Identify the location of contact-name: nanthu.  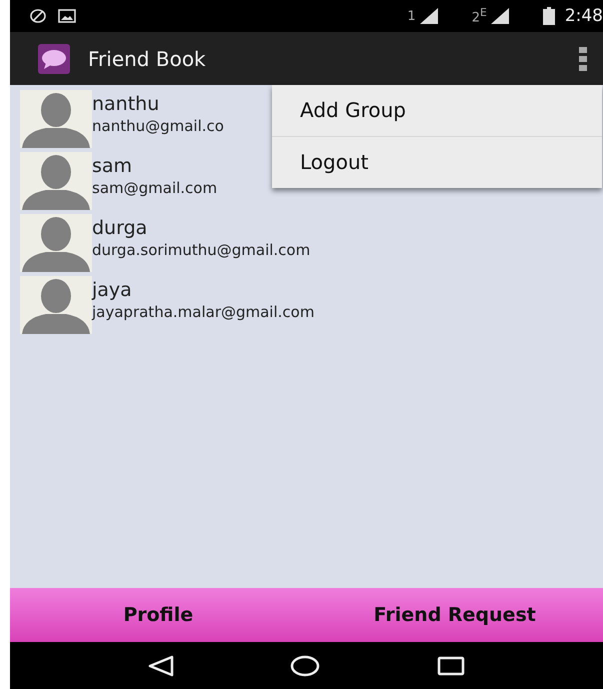
(126, 104).